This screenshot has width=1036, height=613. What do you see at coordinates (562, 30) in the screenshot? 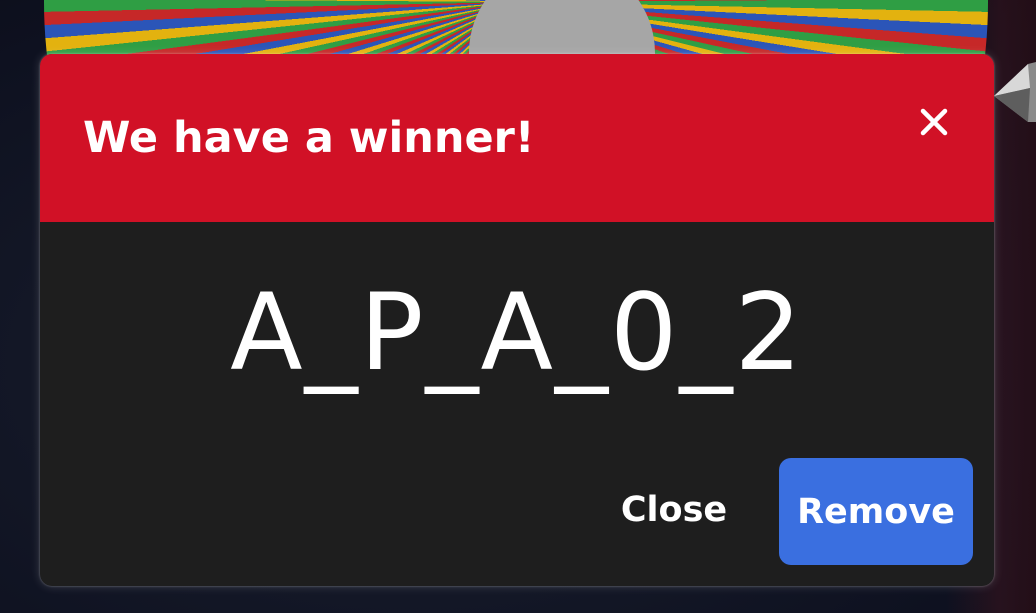
I see `wheel-hub` at bounding box center [562, 30].